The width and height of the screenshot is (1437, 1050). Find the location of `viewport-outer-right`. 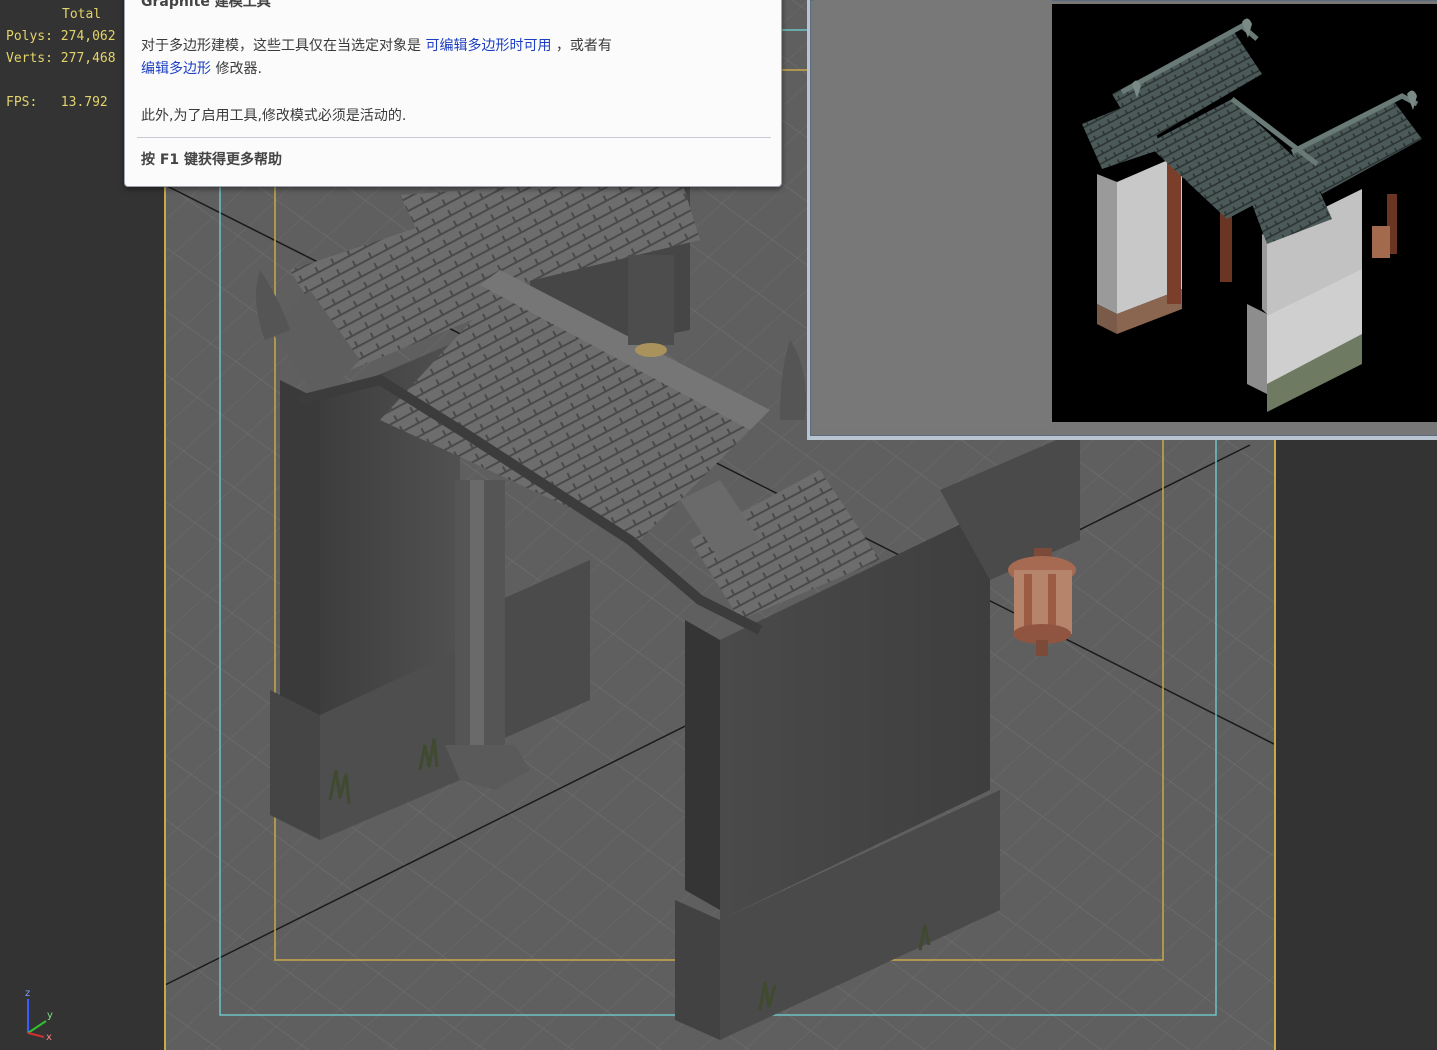

viewport-outer-right is located at coordinates (1356, 745).